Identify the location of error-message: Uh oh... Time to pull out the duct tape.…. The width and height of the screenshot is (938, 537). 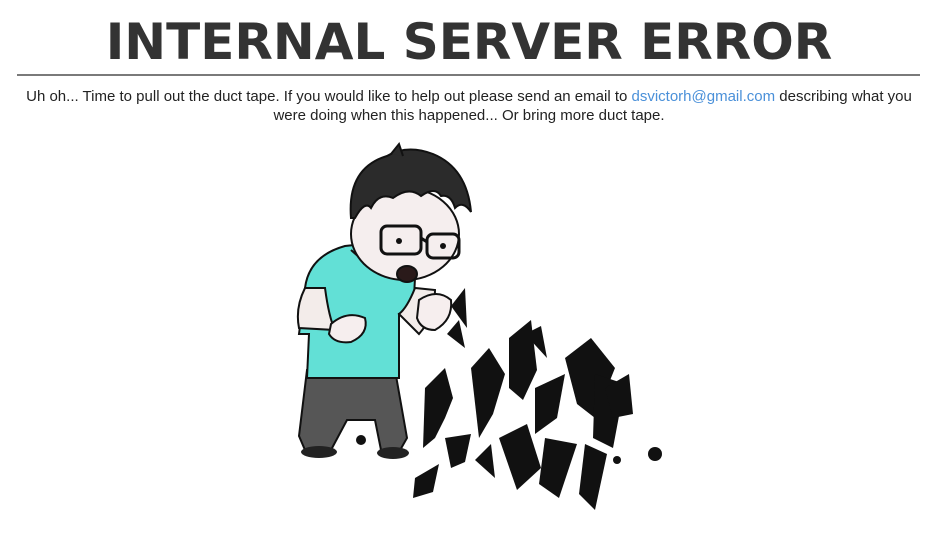
(469, 106).